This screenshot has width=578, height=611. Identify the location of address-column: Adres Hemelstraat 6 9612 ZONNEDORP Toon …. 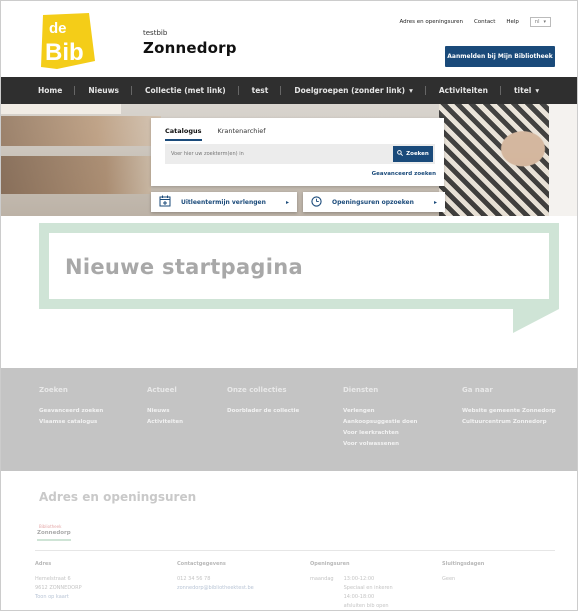
(58, 581).